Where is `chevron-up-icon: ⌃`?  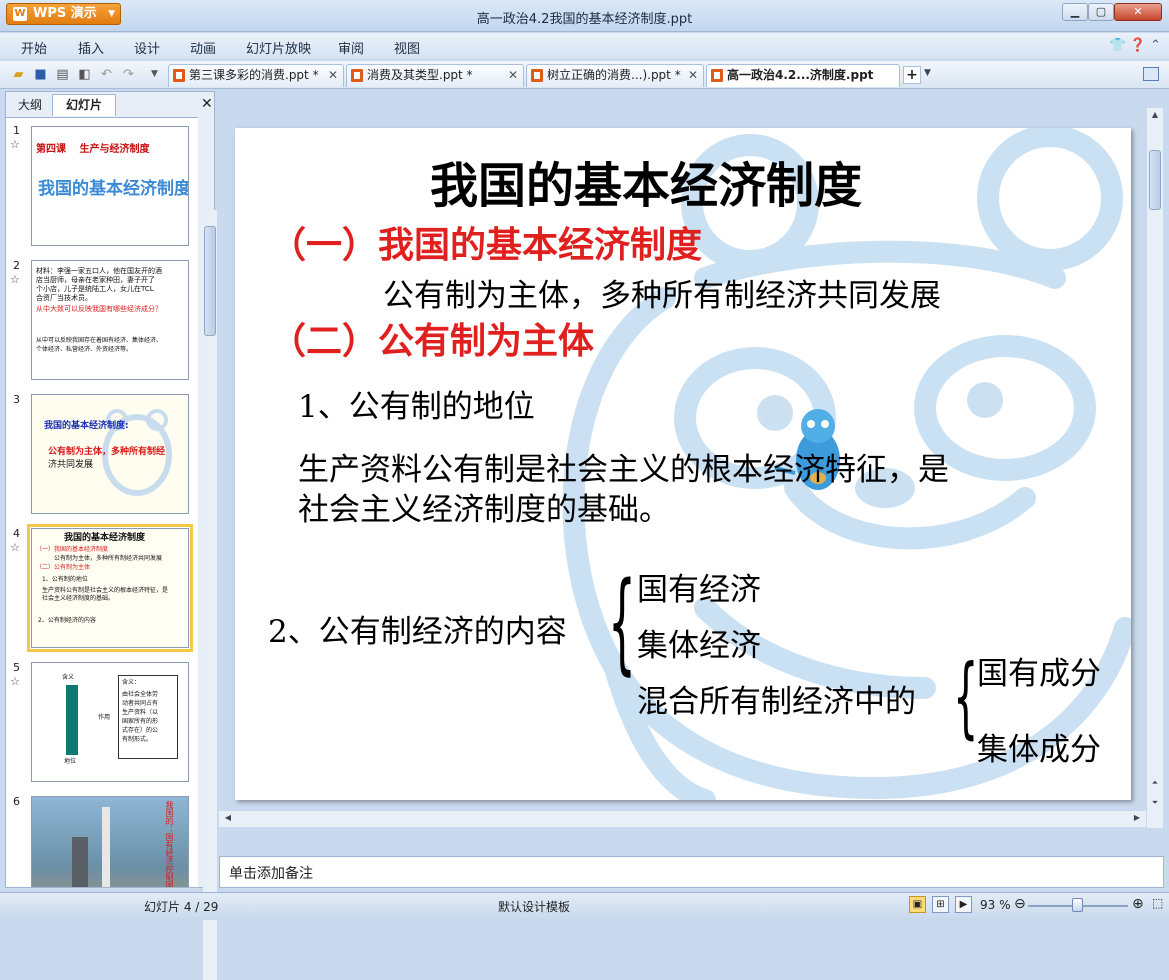
chevron-up-icon: ⌃ is located at coordinates (1155, 45).